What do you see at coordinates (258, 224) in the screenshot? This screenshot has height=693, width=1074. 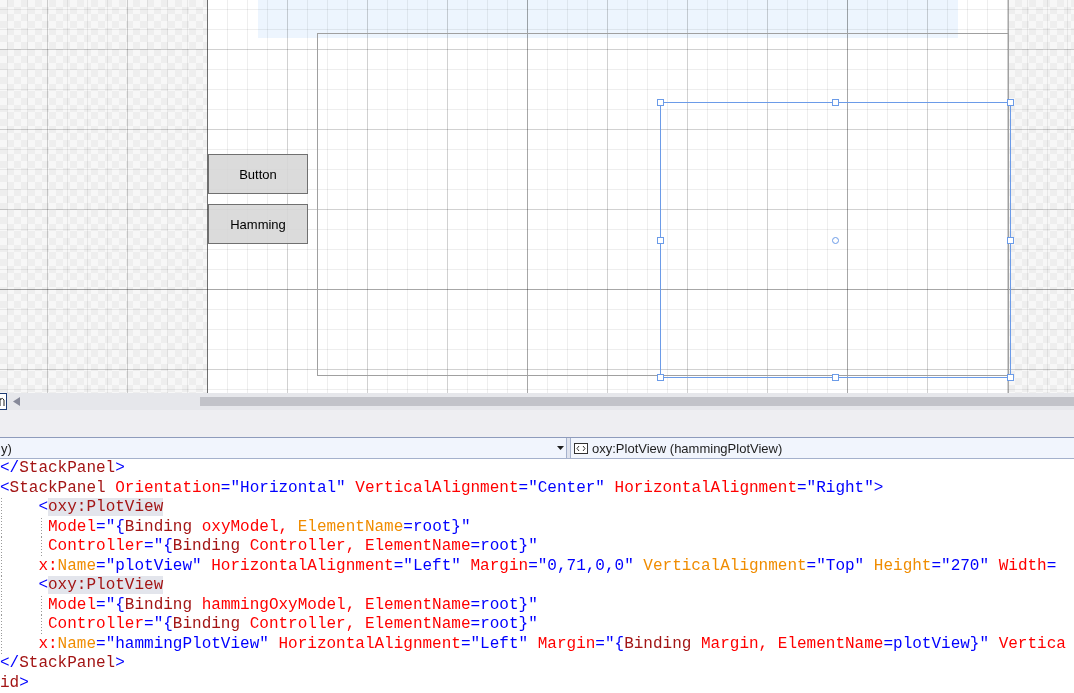 I see `designer-button: Hamming` at bounding box center [258, 224].